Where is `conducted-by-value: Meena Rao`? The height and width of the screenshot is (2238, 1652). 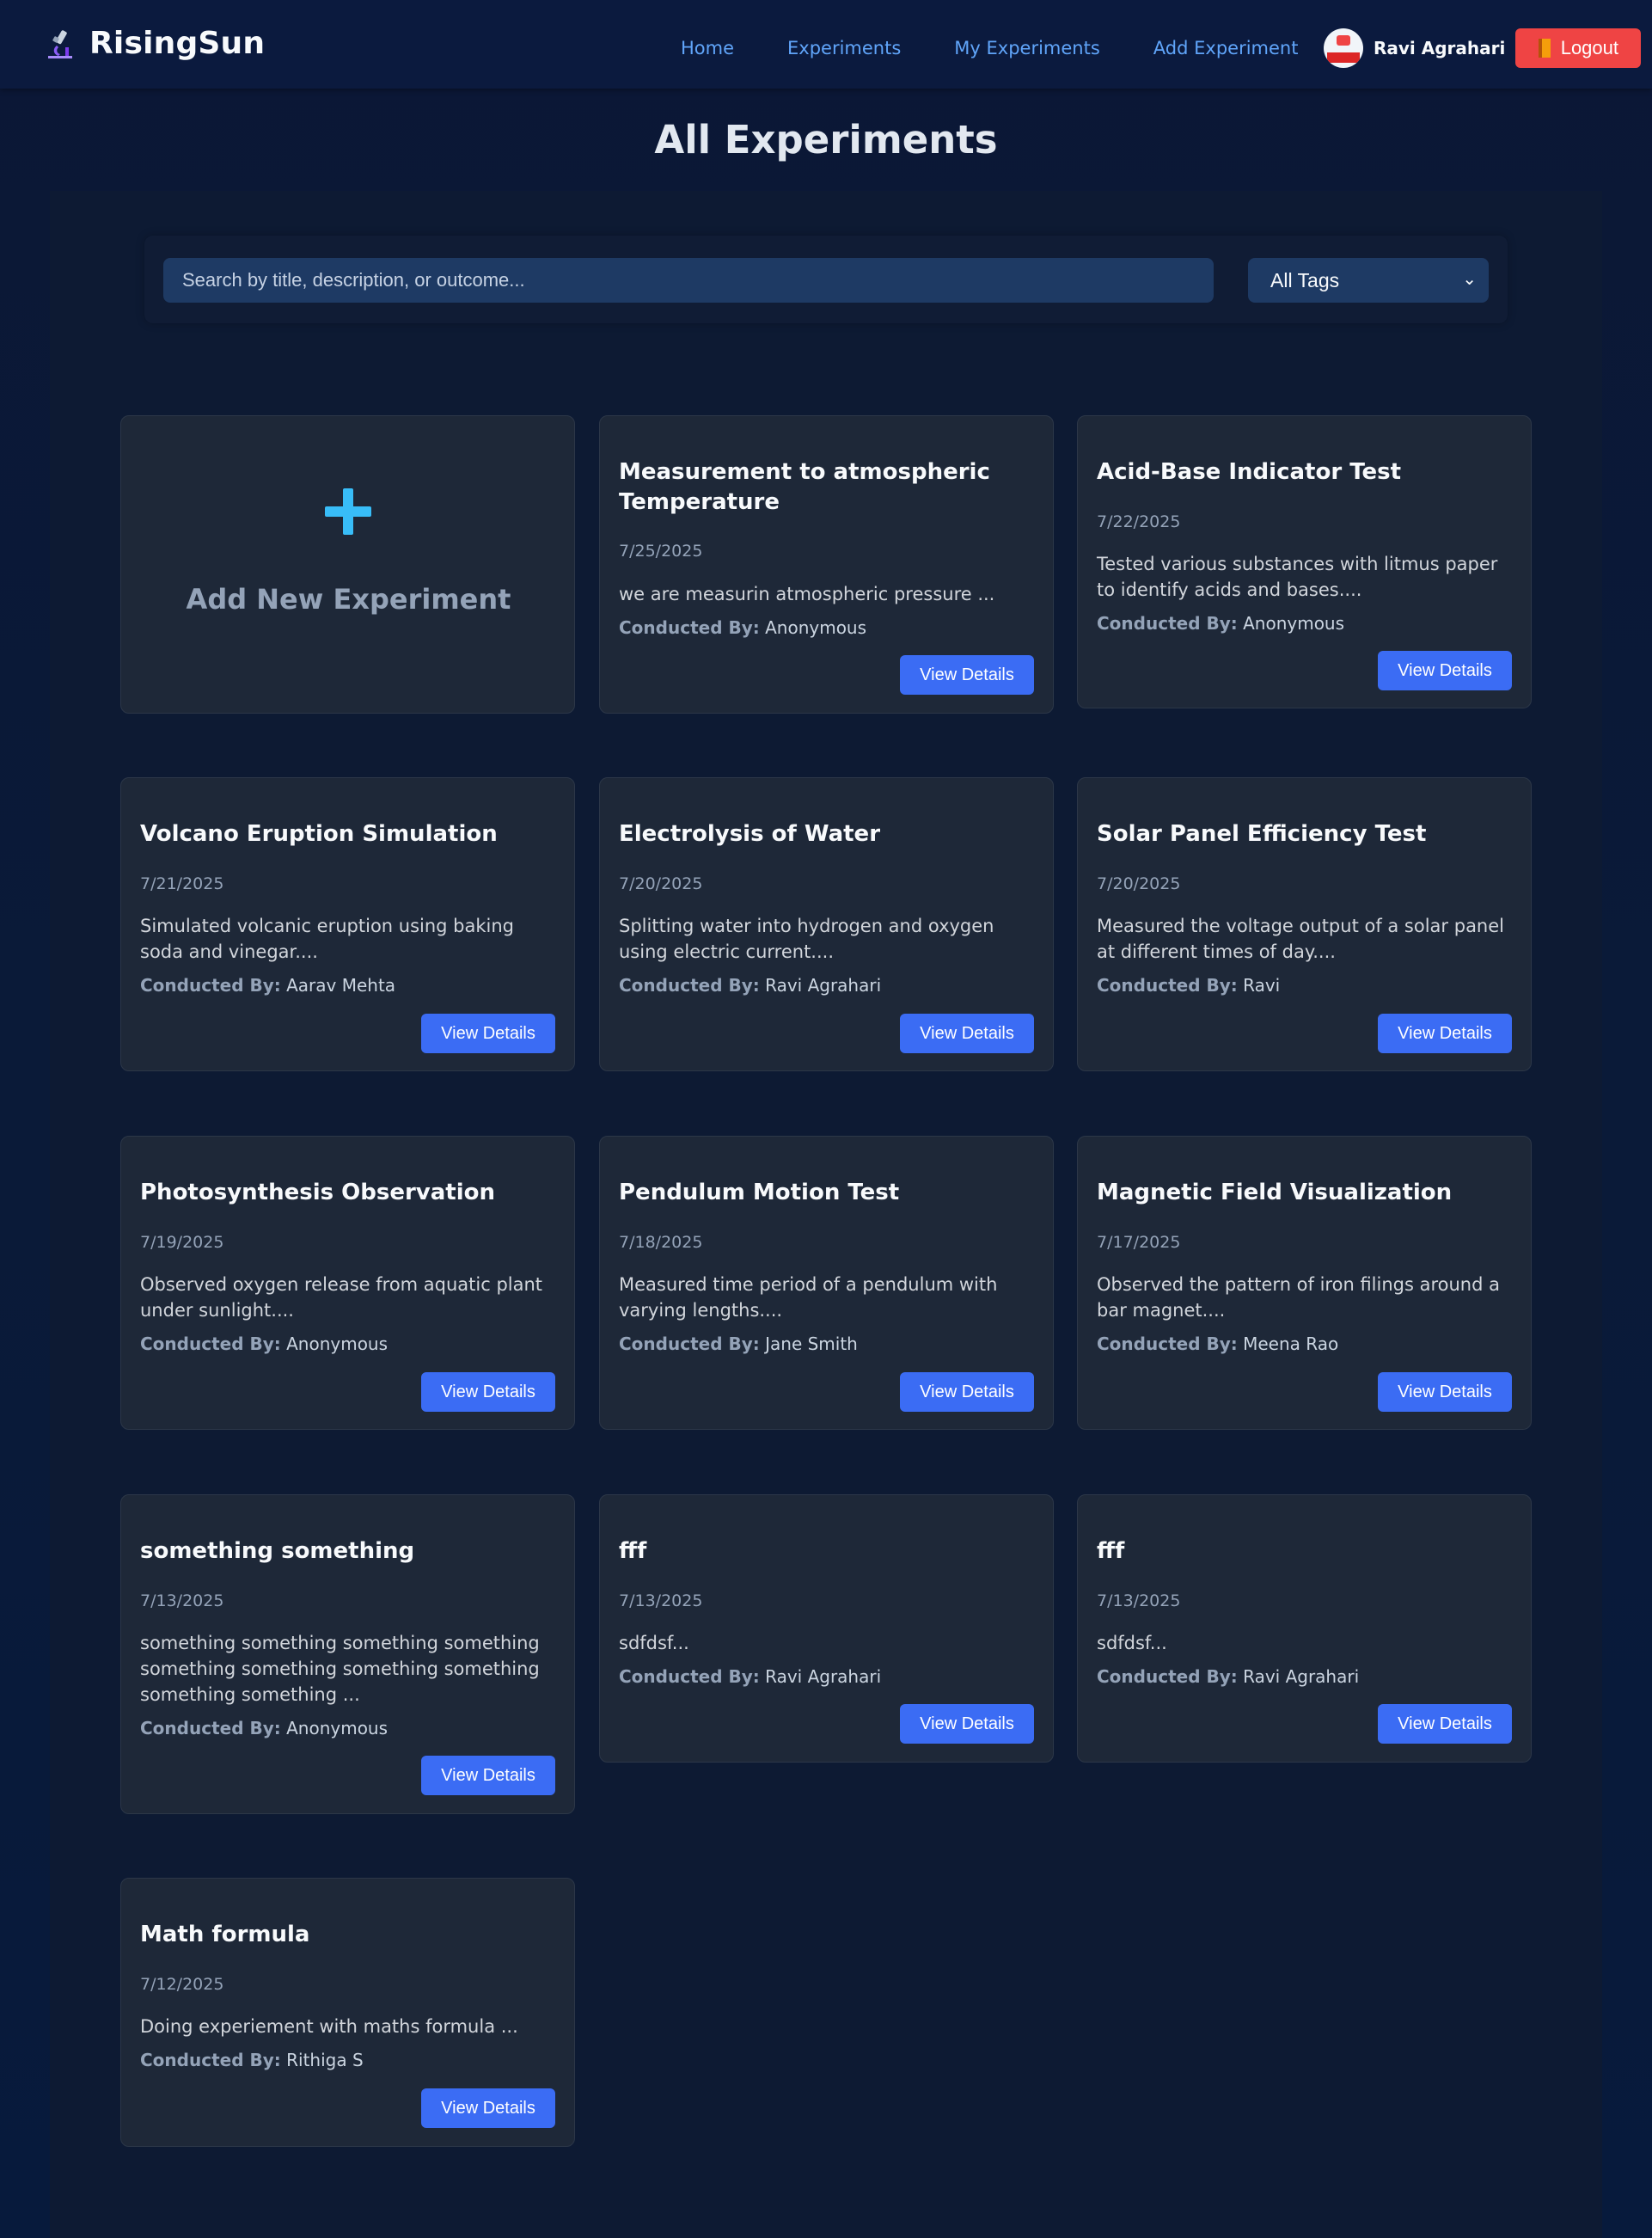 conducted-by-value: Meena Rao is located at coordinates (1291, 1344).